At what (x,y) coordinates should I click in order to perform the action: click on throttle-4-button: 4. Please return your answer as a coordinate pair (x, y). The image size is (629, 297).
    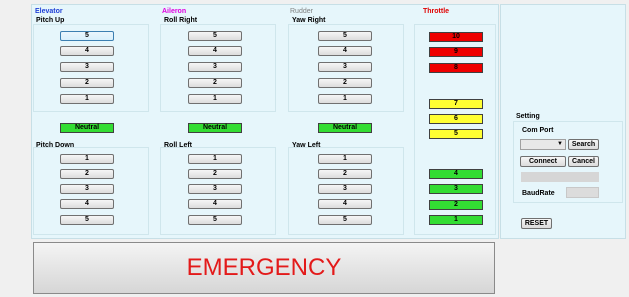
    Looking at the image, I should click on (456, 174).